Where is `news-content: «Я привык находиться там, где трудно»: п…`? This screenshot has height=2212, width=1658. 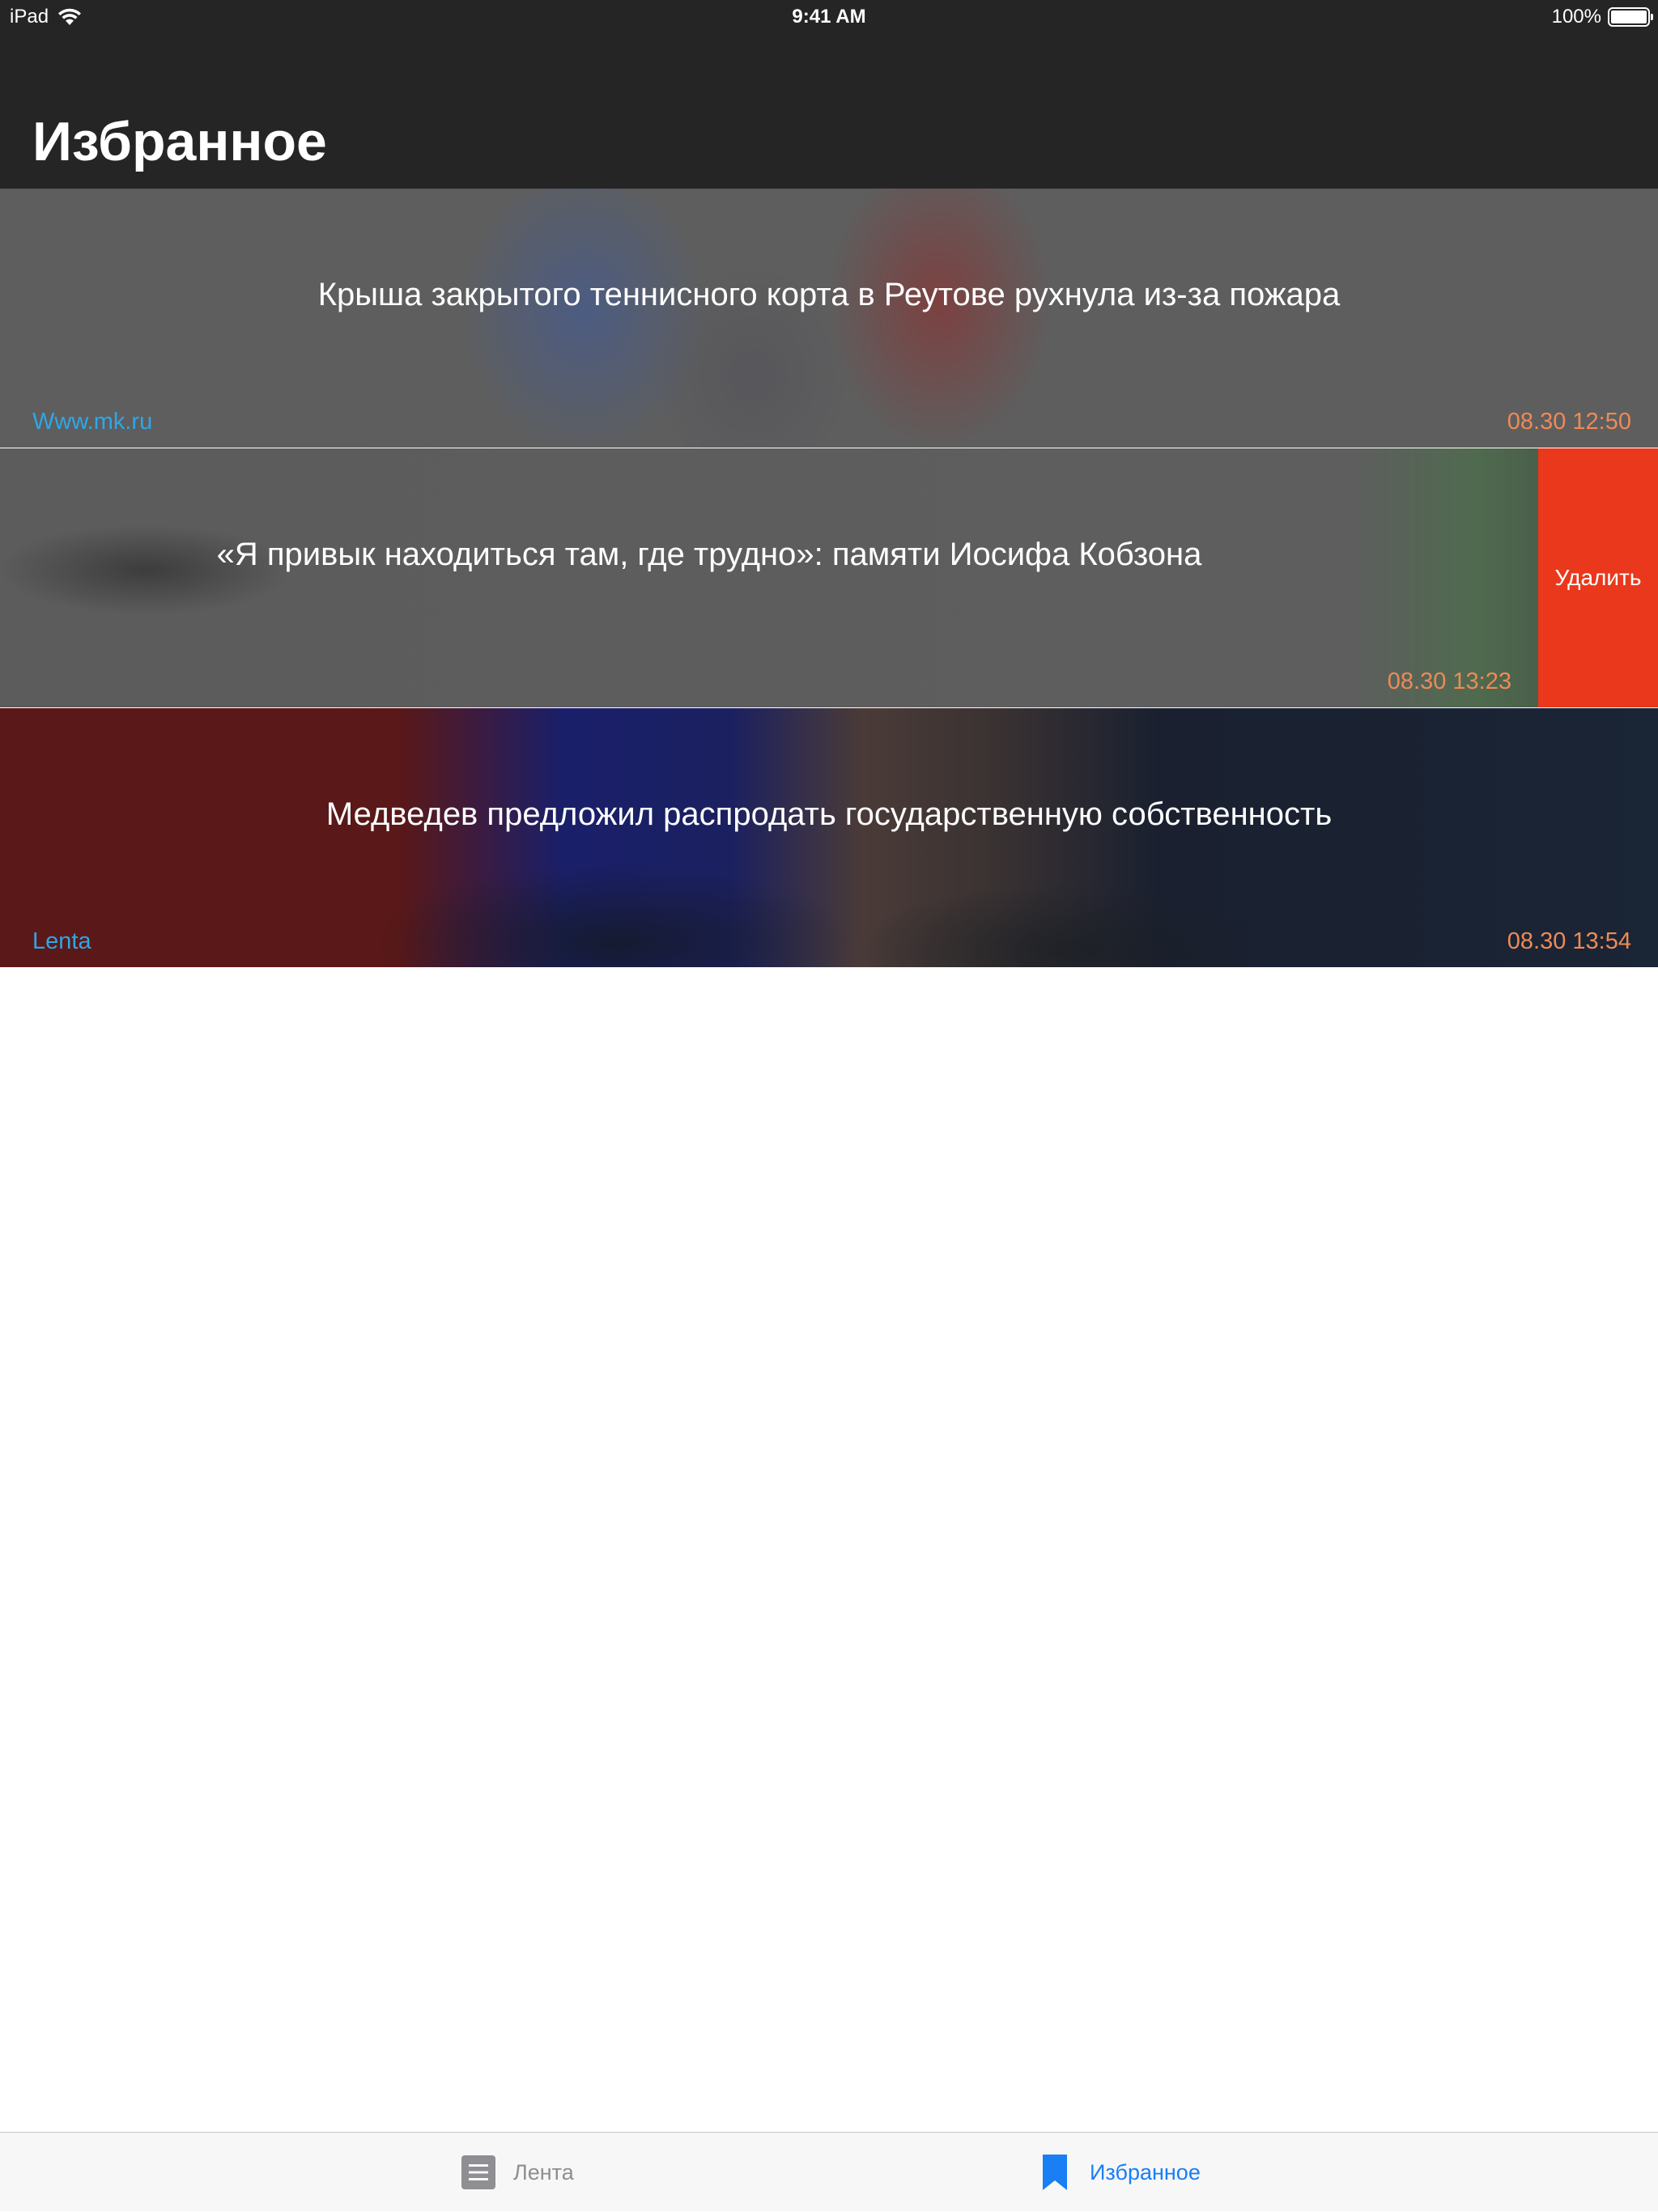
news-content: «Я привык находиться там, где трудно»: п… is located at coordinates (769, 577).